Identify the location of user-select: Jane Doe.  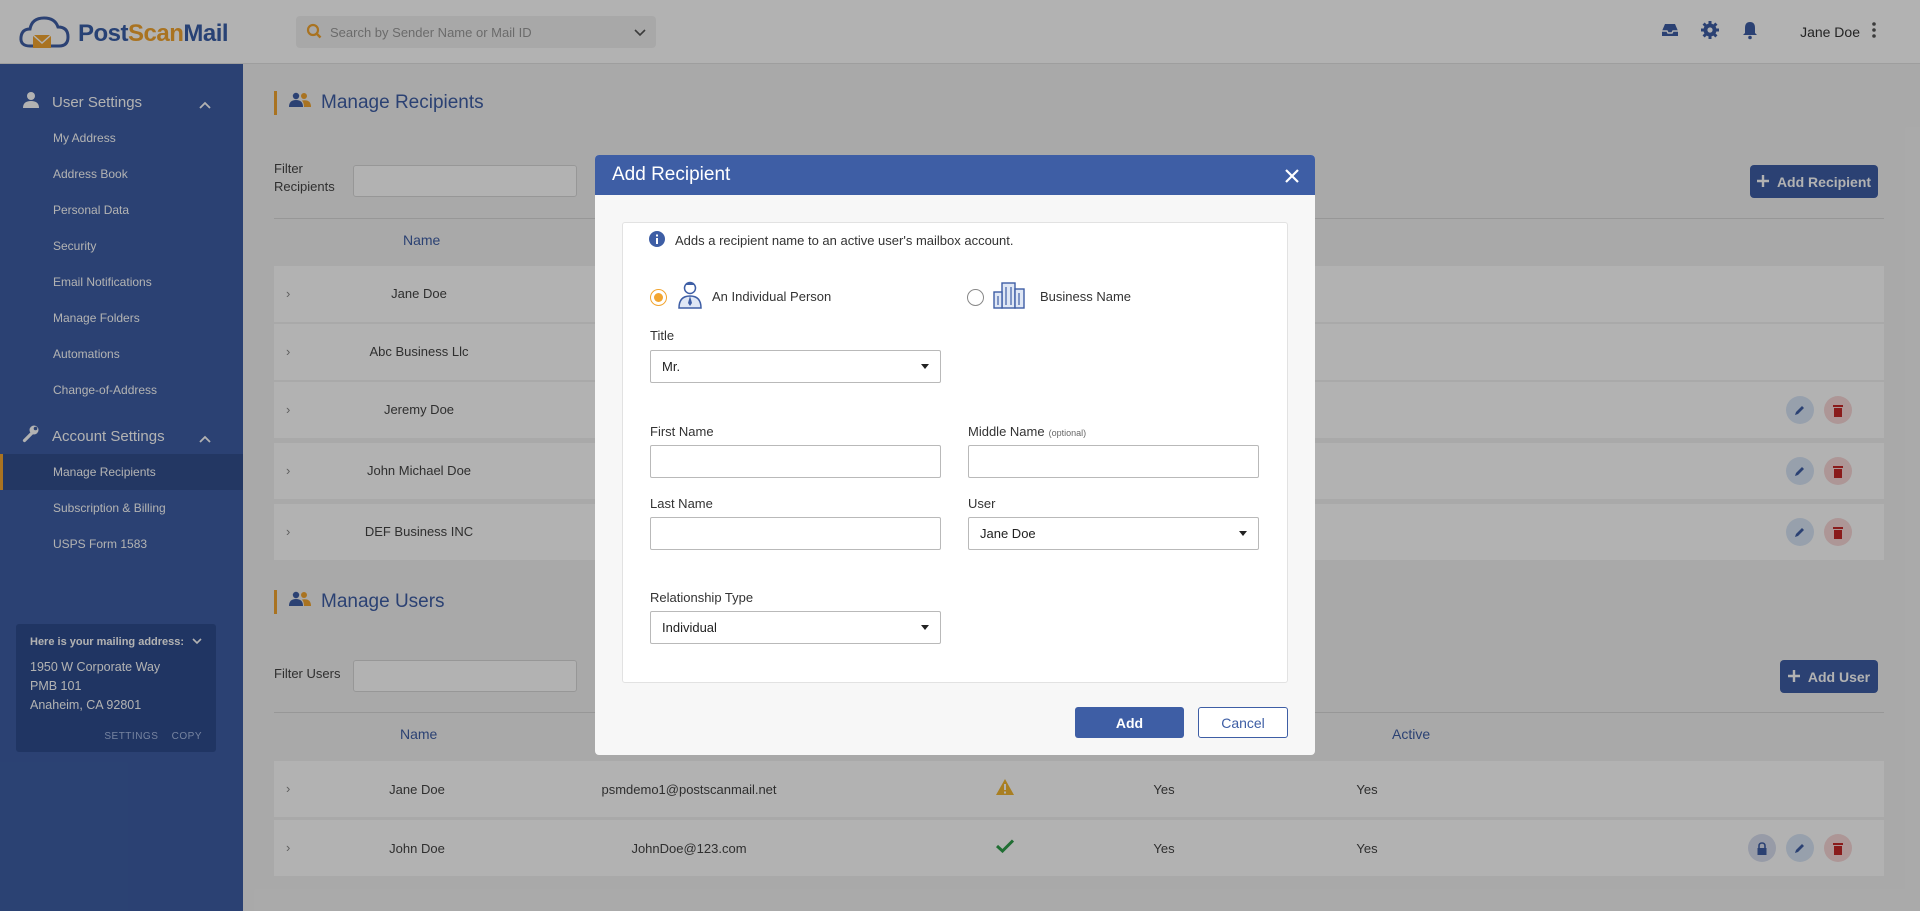
(1113, 533).